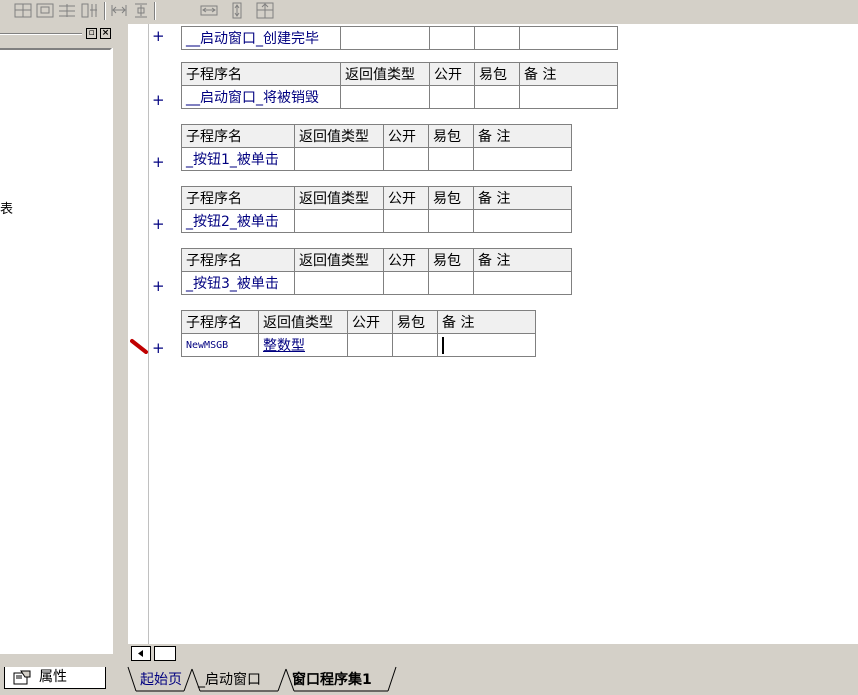 The width and height of the screenshot is (858, 695). I want to click on split-cells-icon, so click(23, 10).